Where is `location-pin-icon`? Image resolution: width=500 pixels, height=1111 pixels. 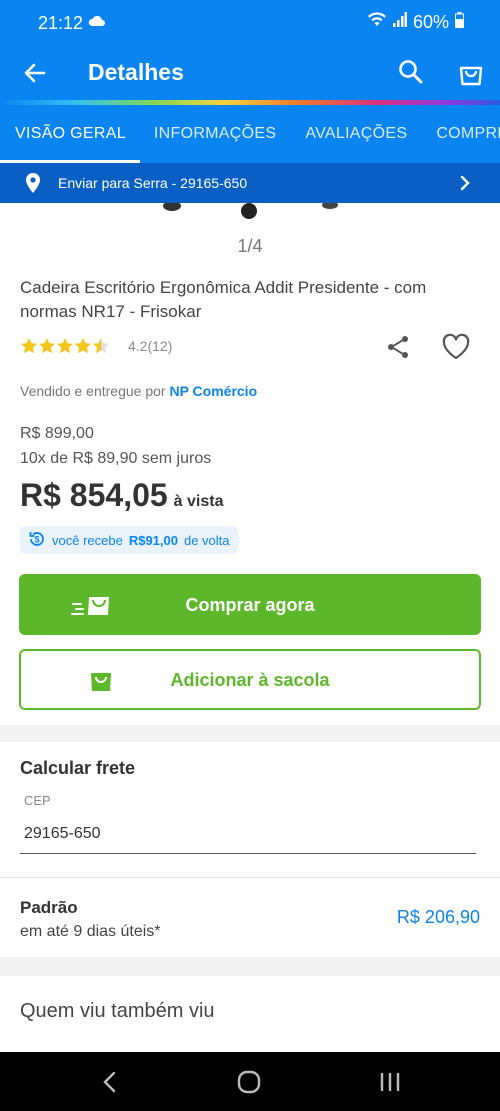 location-pin-icon is located at coordinates (33, 185).